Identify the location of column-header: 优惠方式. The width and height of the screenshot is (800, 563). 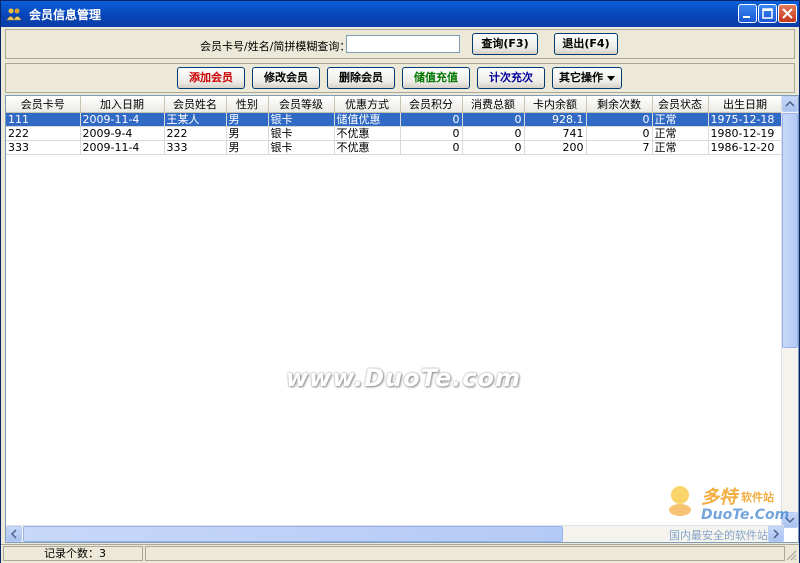
(367, 104).